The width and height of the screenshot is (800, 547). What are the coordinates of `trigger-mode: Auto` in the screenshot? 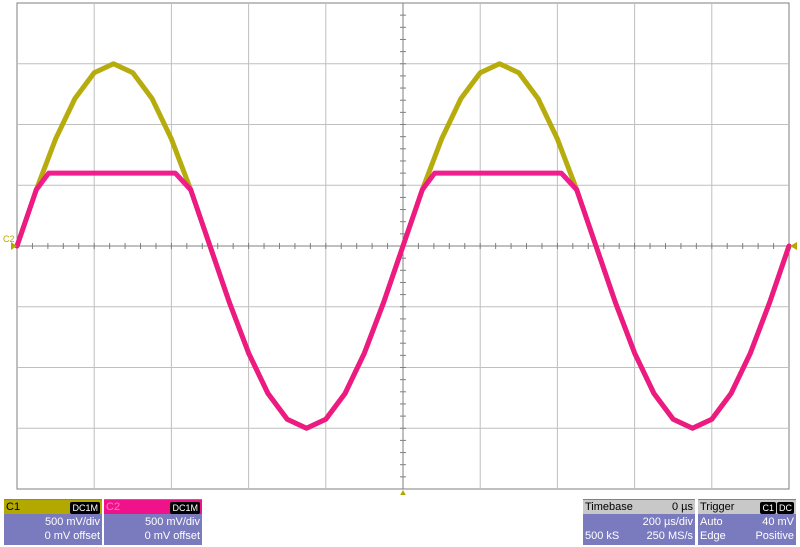 It's located at (711, 522).